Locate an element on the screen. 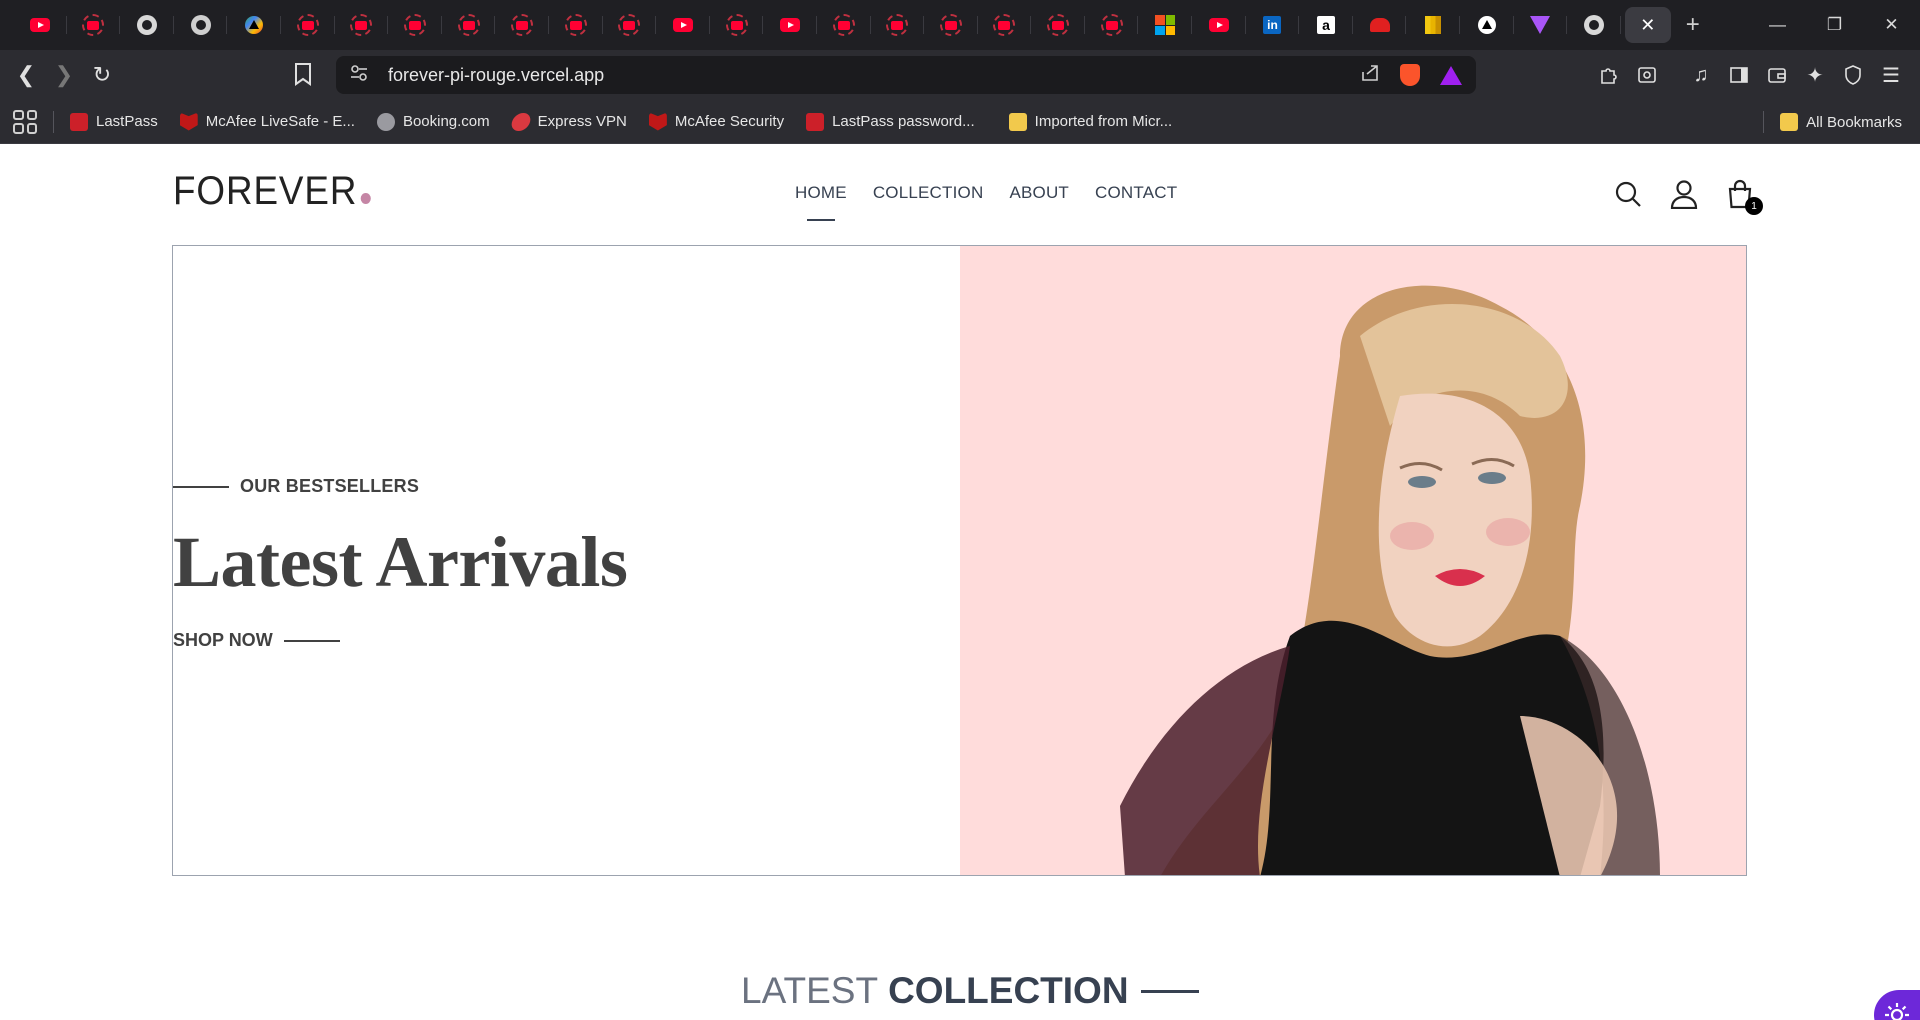 The height and width of the screenshot is (1020, 1920). sidebar-icon is located at coordinates (1739, 75).